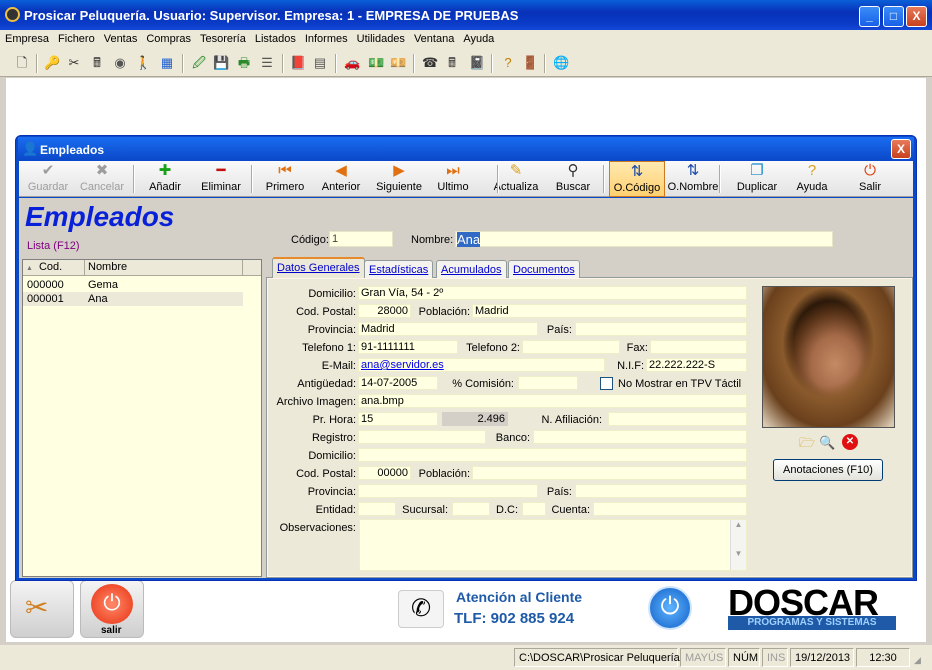  What do you see at coordinates (481, 365) in the screenshot?
I see `email-field: ana@servidor.es` at bounding box center [481, 365].